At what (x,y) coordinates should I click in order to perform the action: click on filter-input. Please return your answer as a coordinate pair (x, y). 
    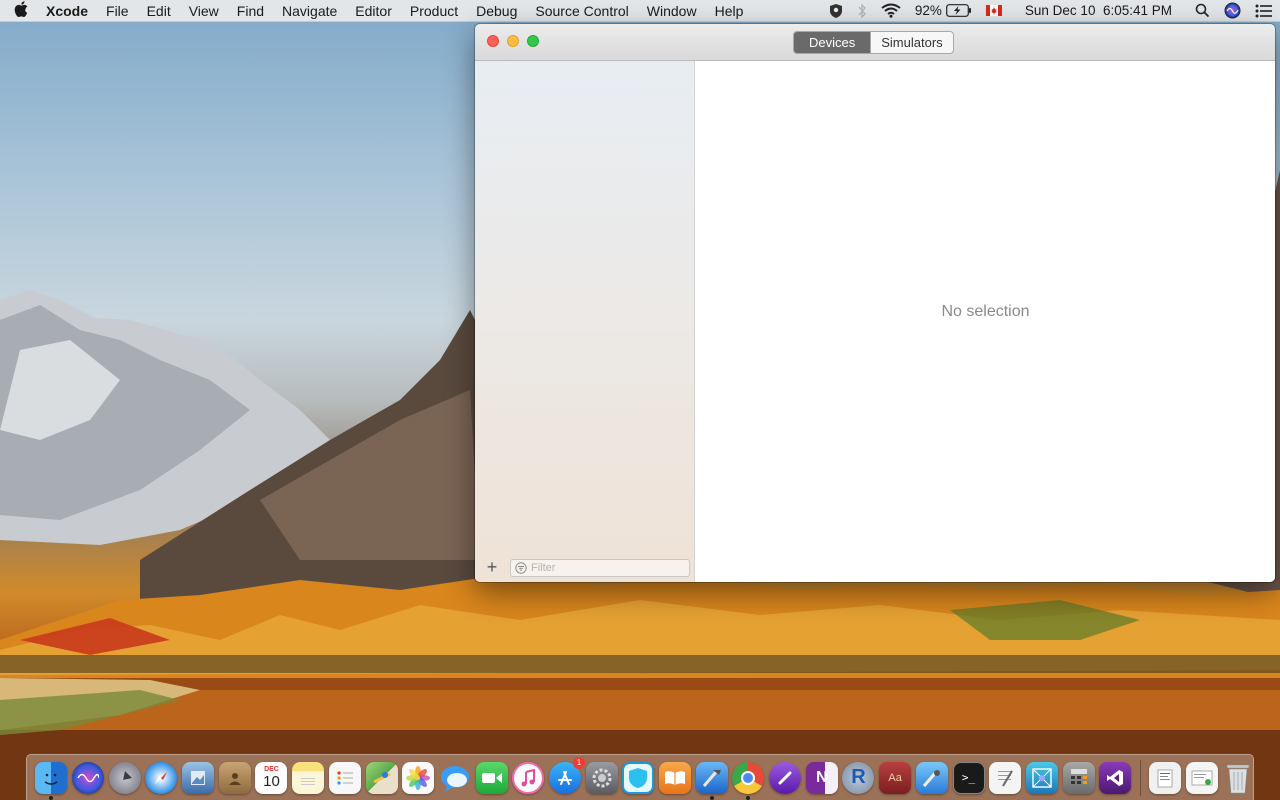
    Looking at the image, I should click on (606, 568).